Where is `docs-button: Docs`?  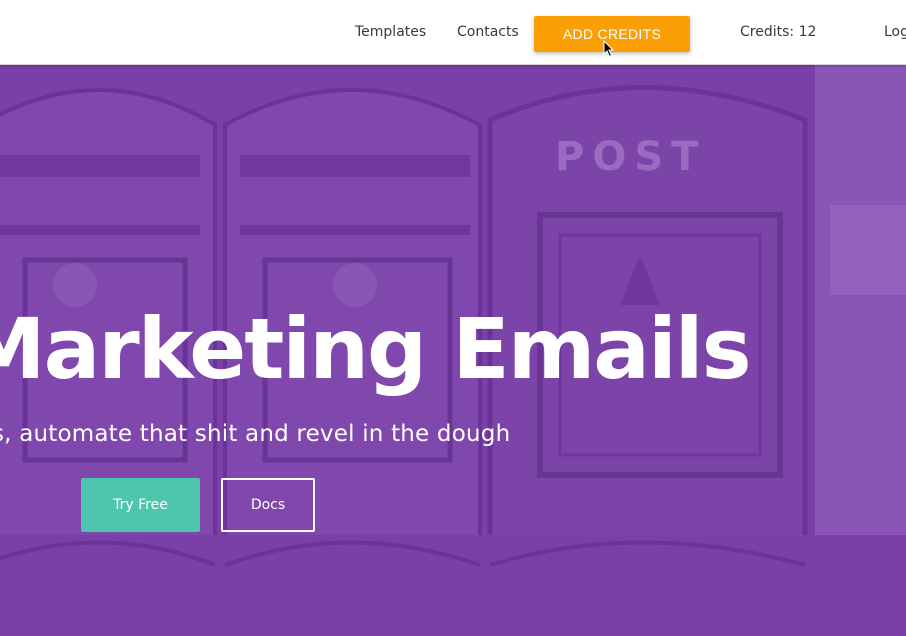 docs-button: Docs is located at coordinates (268, 505).